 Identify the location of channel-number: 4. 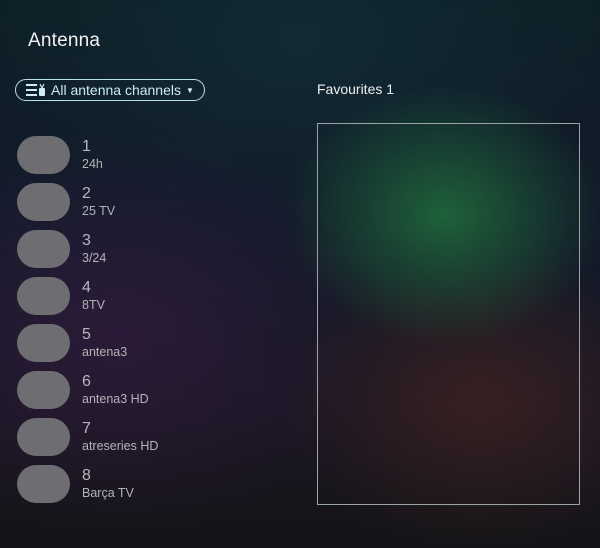
(86, 287).